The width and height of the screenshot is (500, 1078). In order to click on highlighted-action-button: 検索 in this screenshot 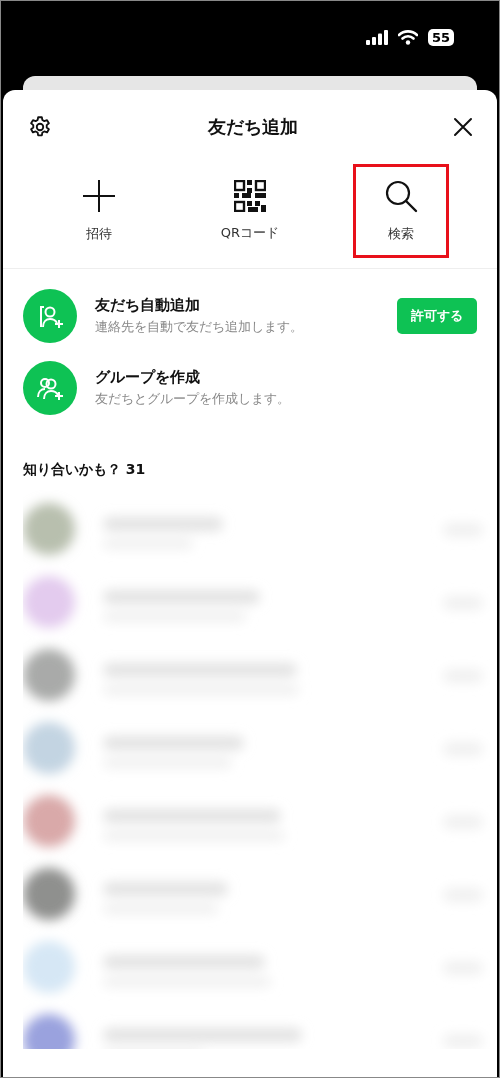, I will do `click(401, 211)`.